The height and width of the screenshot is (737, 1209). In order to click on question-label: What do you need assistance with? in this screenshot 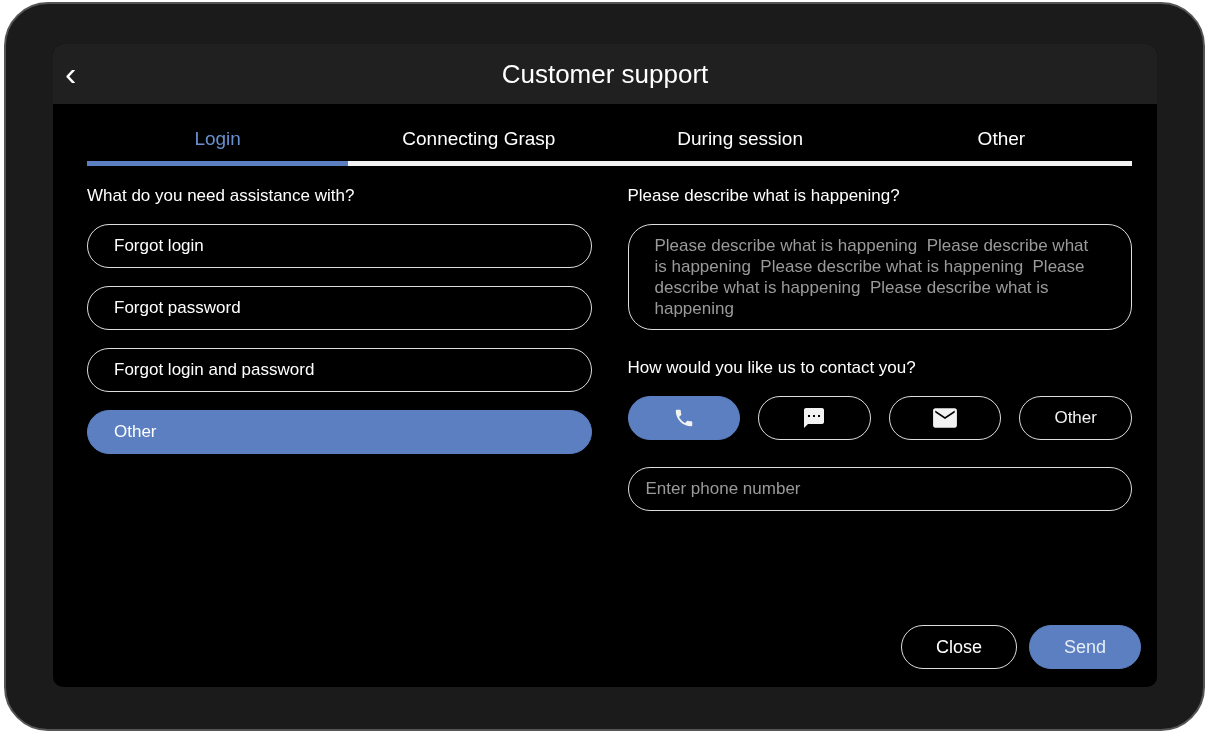, I will do `click(221, 196)`.